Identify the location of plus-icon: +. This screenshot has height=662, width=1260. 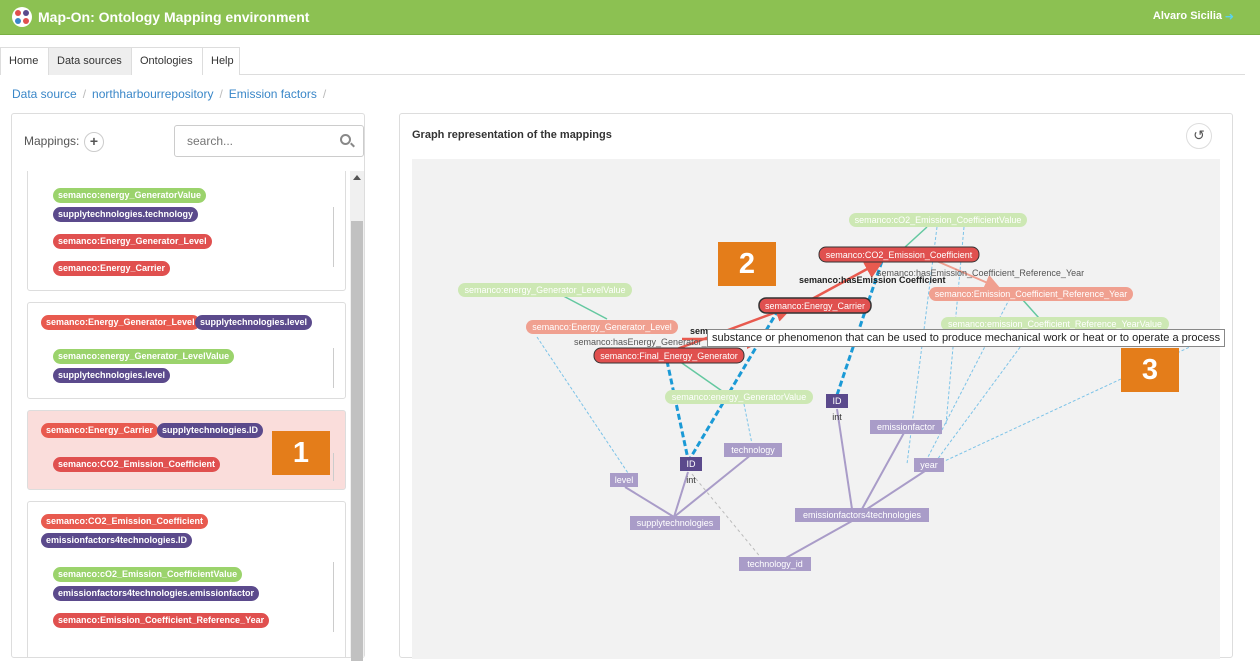
(94, 141).